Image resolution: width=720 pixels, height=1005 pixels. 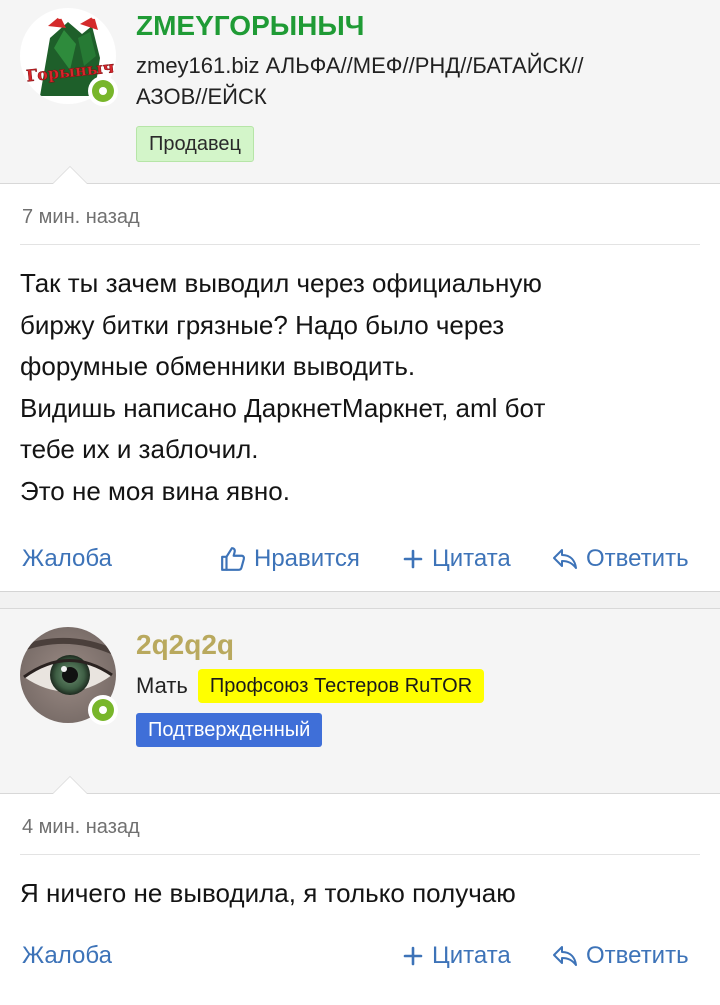 What do you see at coordinates (69, 57) in the screenshot?
I see `avatar-container: Горыныч` at bounding box center [69, 57].